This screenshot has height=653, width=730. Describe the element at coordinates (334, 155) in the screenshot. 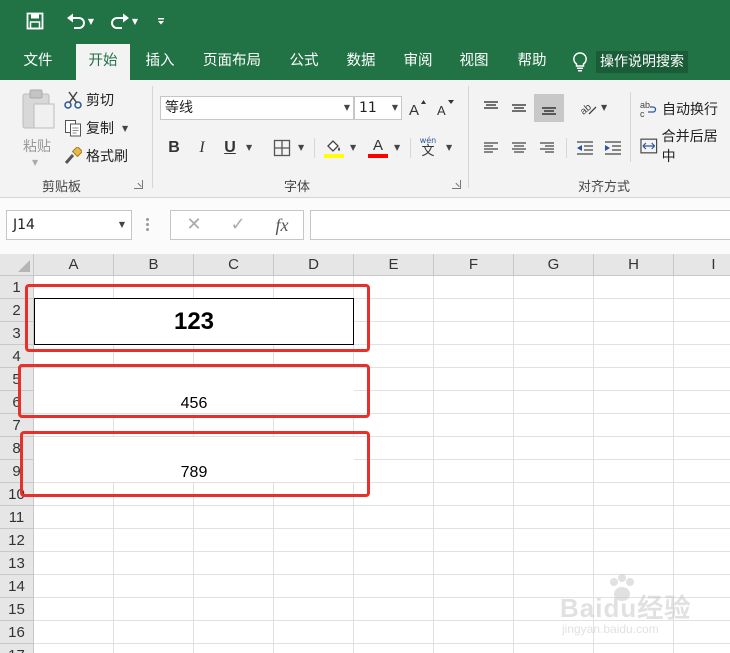

I see `fill-color-swatch` at that location.